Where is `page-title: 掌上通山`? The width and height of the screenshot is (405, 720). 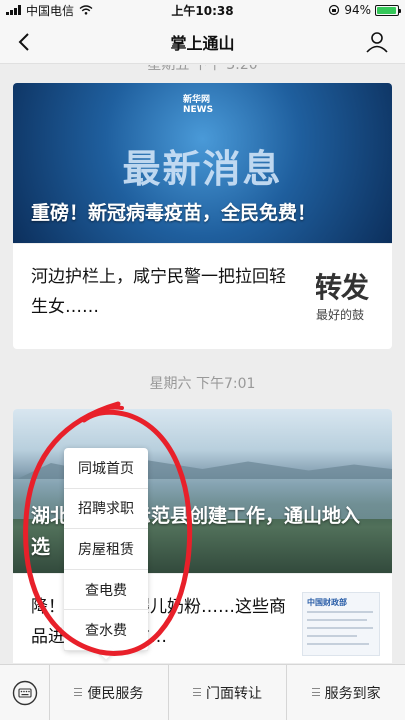 page-title: 掌上通山 is located at coordinates (202, 43).